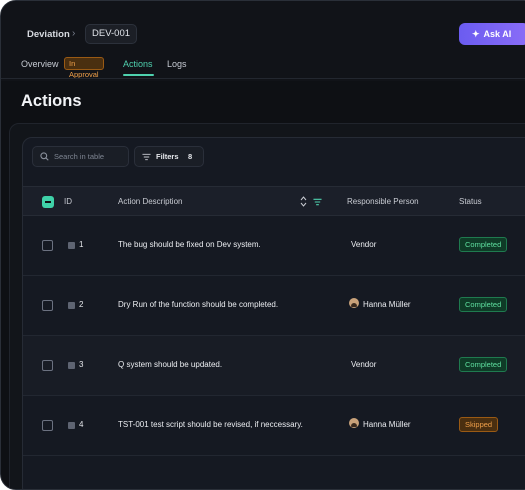 The image size is (525, 490). I want to click on sparkle-icon: ✦, so click(476, 34).